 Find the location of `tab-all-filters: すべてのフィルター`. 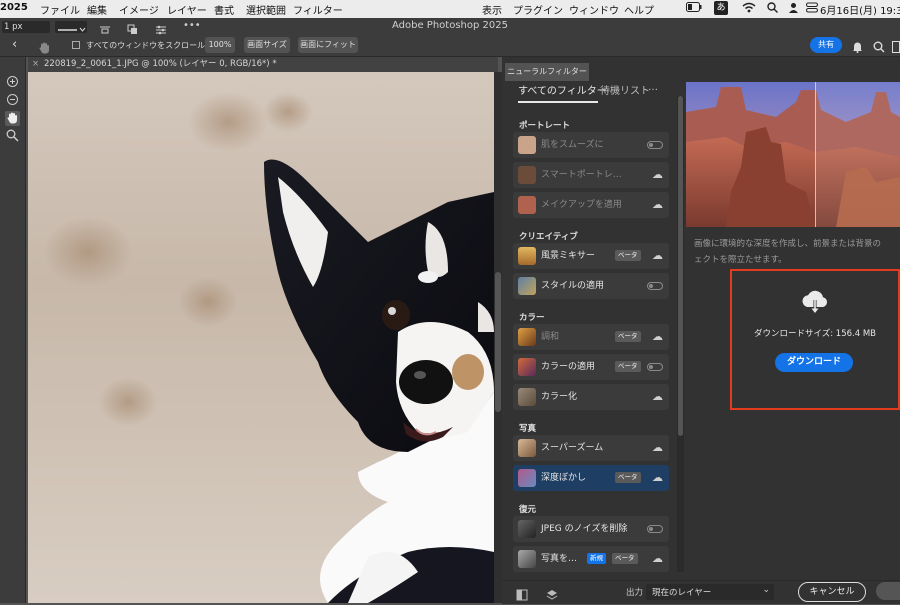

tab-all-filters: すべてのフィルター is located at coordinates (562, 91).